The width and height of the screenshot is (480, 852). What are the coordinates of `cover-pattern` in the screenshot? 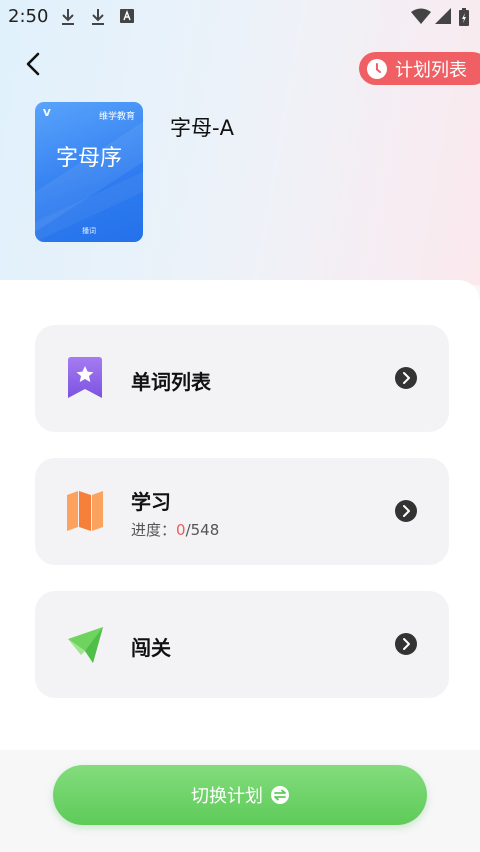 It's located at (89, 182).